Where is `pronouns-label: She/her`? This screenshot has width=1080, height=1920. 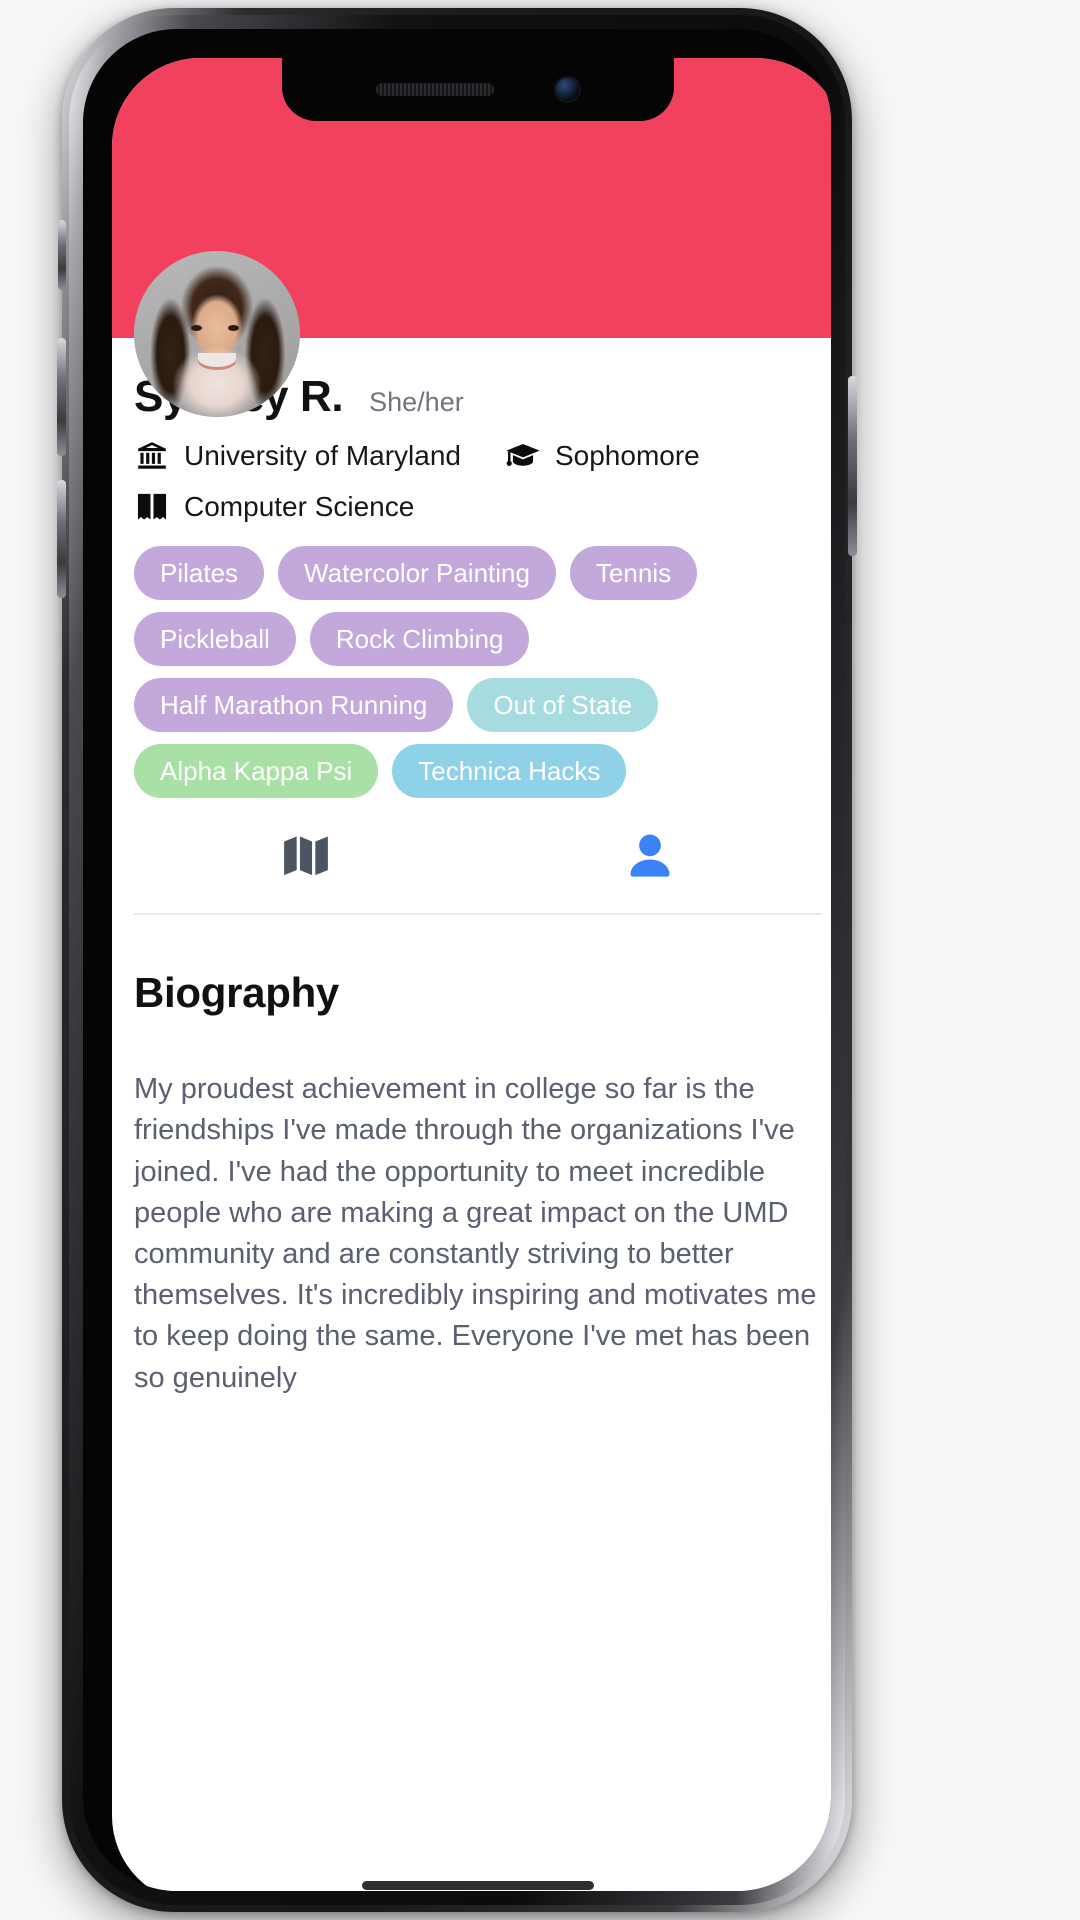 pronouns-label: She/her is located at coordinates (416, 402).